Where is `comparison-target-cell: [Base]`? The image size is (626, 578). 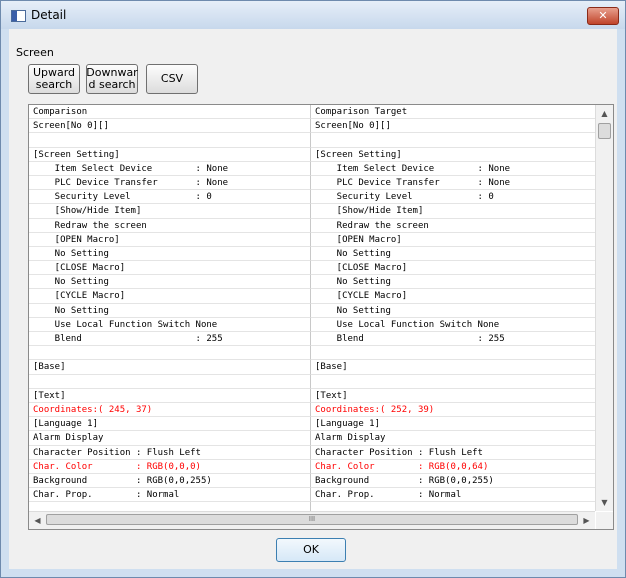 comparison-target-cell: [Base] is located at coordinates (453, 367).